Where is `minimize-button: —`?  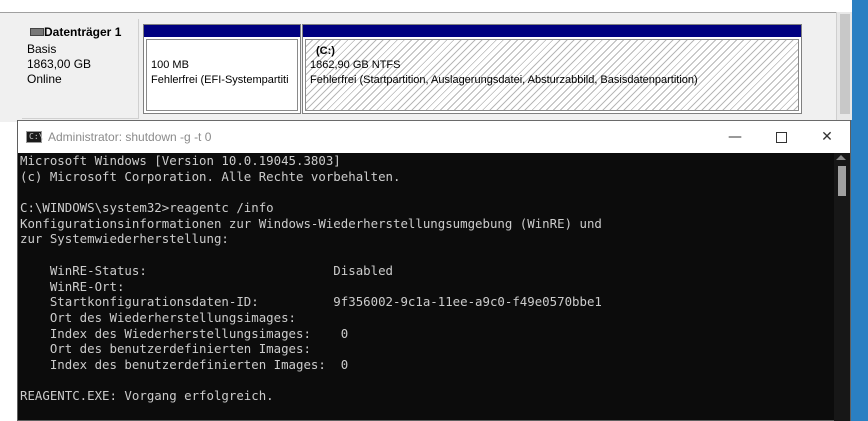
minimize-button: — is located at coordinates (735, 137).